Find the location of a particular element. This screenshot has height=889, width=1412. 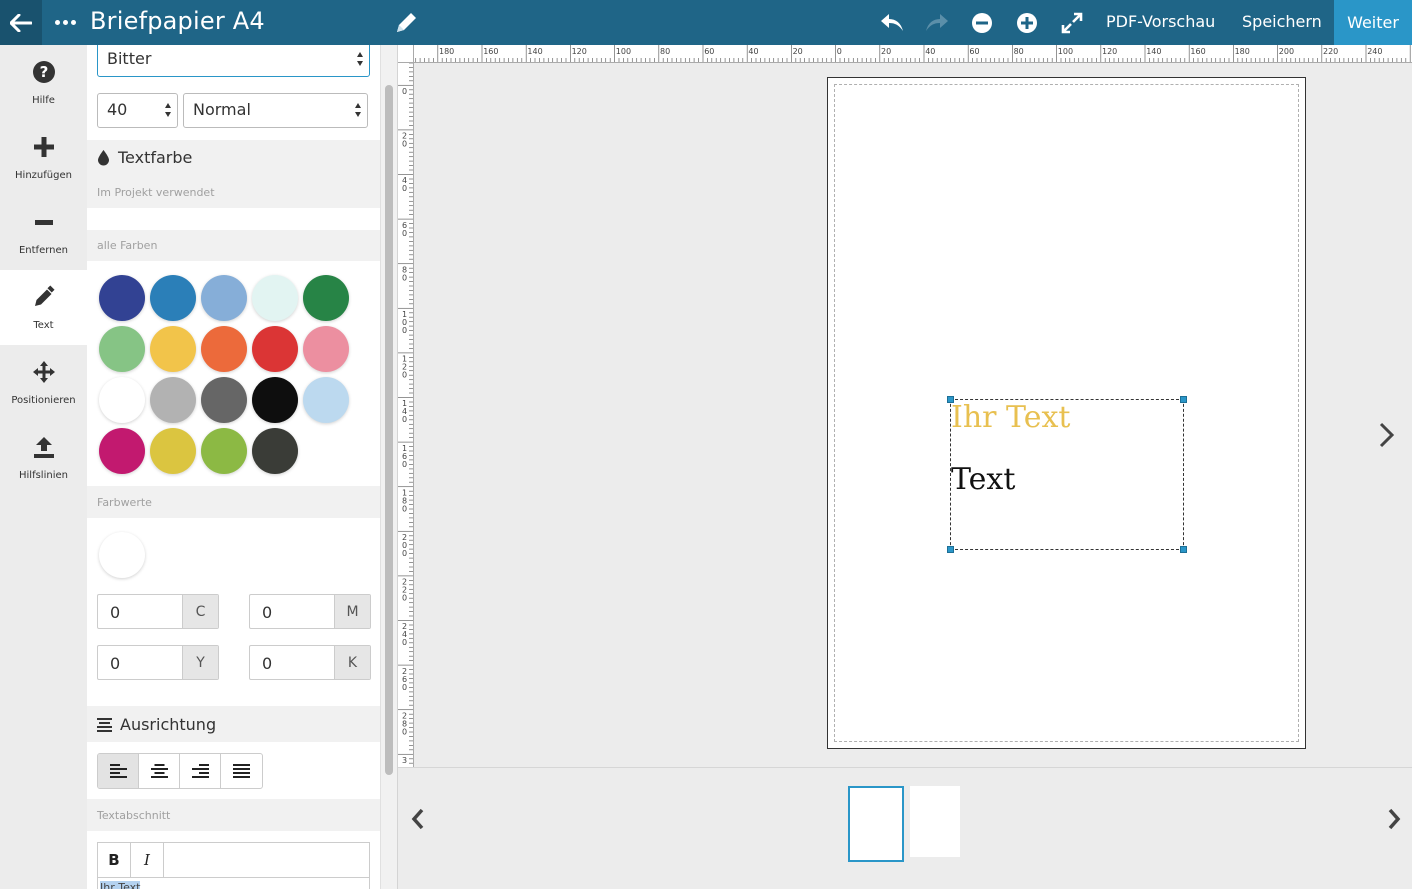

more-menu-button is located at coordinates (65, 22).